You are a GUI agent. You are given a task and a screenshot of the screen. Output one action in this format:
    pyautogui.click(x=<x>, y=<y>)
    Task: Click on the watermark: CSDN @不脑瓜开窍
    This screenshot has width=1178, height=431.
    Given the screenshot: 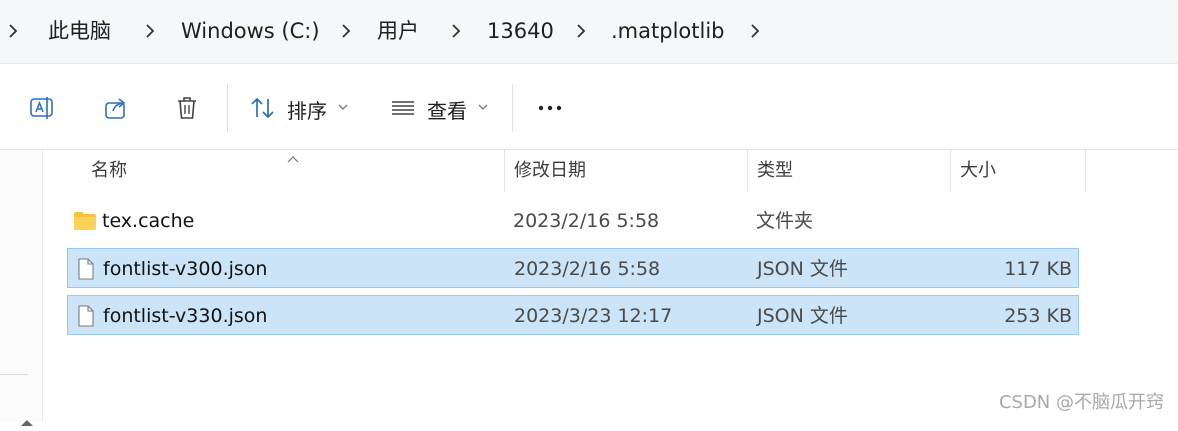 What is the action you would take?
    pyautogui.click(x=1081, y=402)
    